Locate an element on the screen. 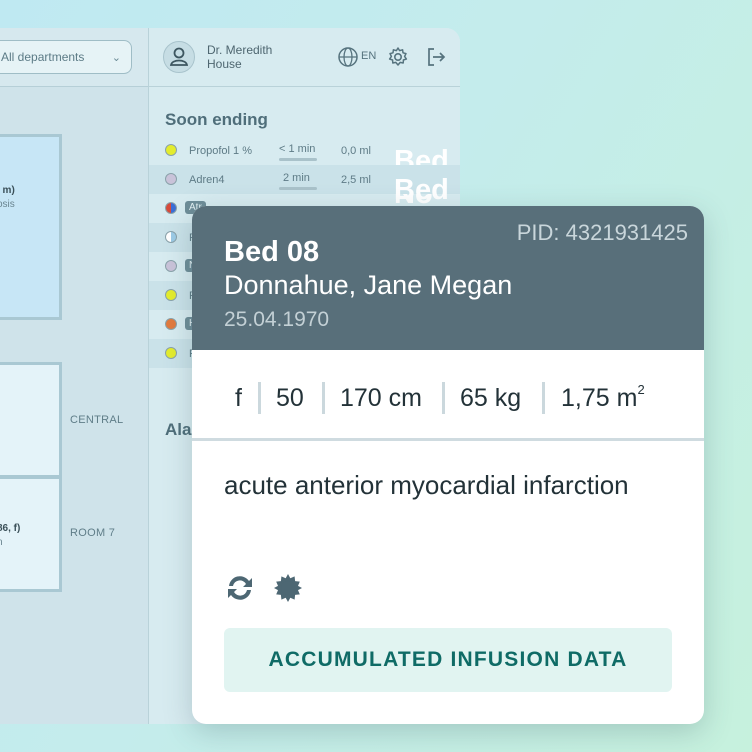 This screenshot has width=752, height=752. volume: 0,0 ml is located at coordinates (356, 151).